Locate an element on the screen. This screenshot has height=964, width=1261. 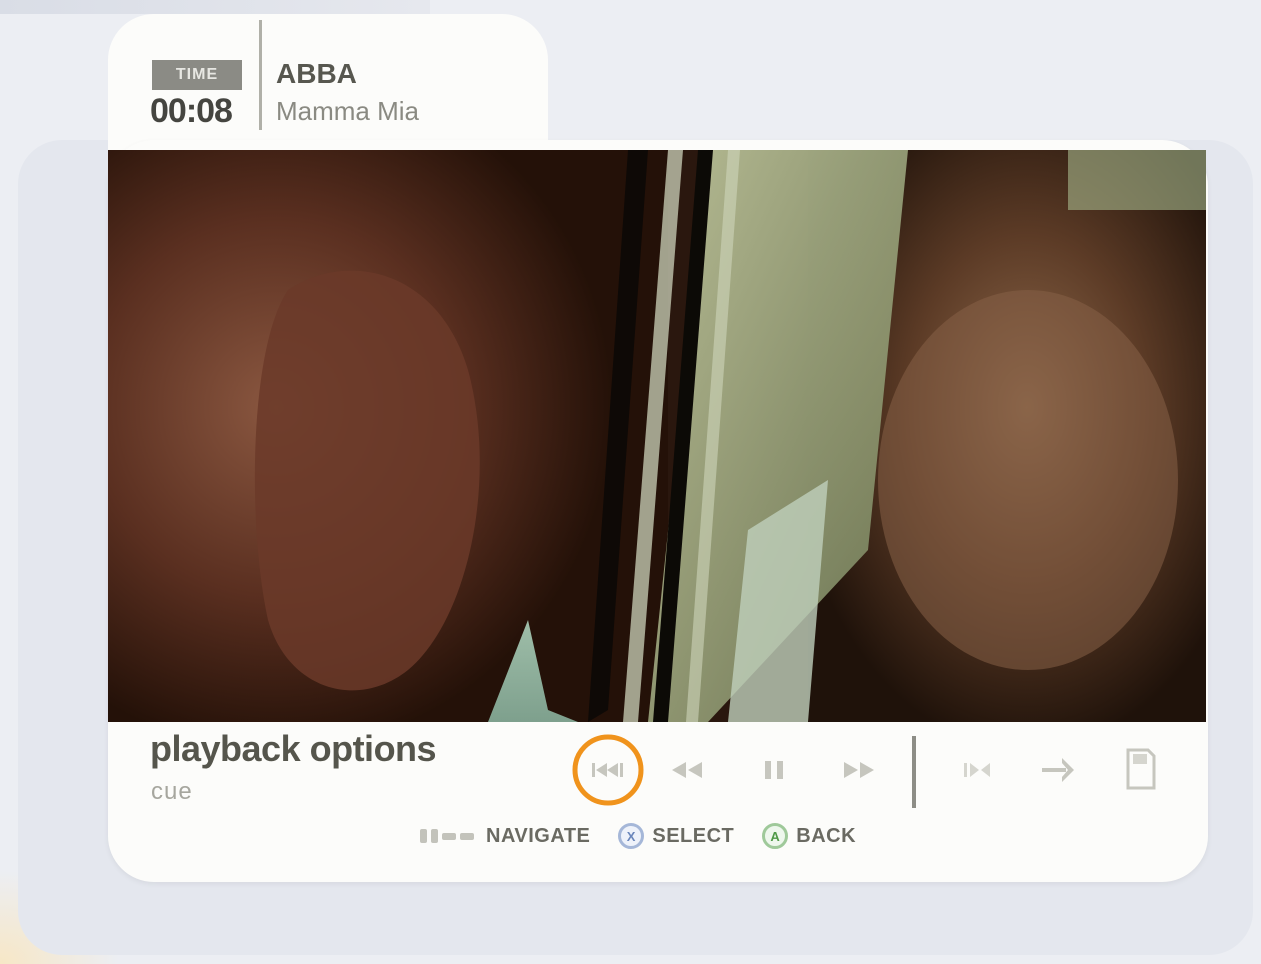
save-button is located at coordinates (1140, 770).